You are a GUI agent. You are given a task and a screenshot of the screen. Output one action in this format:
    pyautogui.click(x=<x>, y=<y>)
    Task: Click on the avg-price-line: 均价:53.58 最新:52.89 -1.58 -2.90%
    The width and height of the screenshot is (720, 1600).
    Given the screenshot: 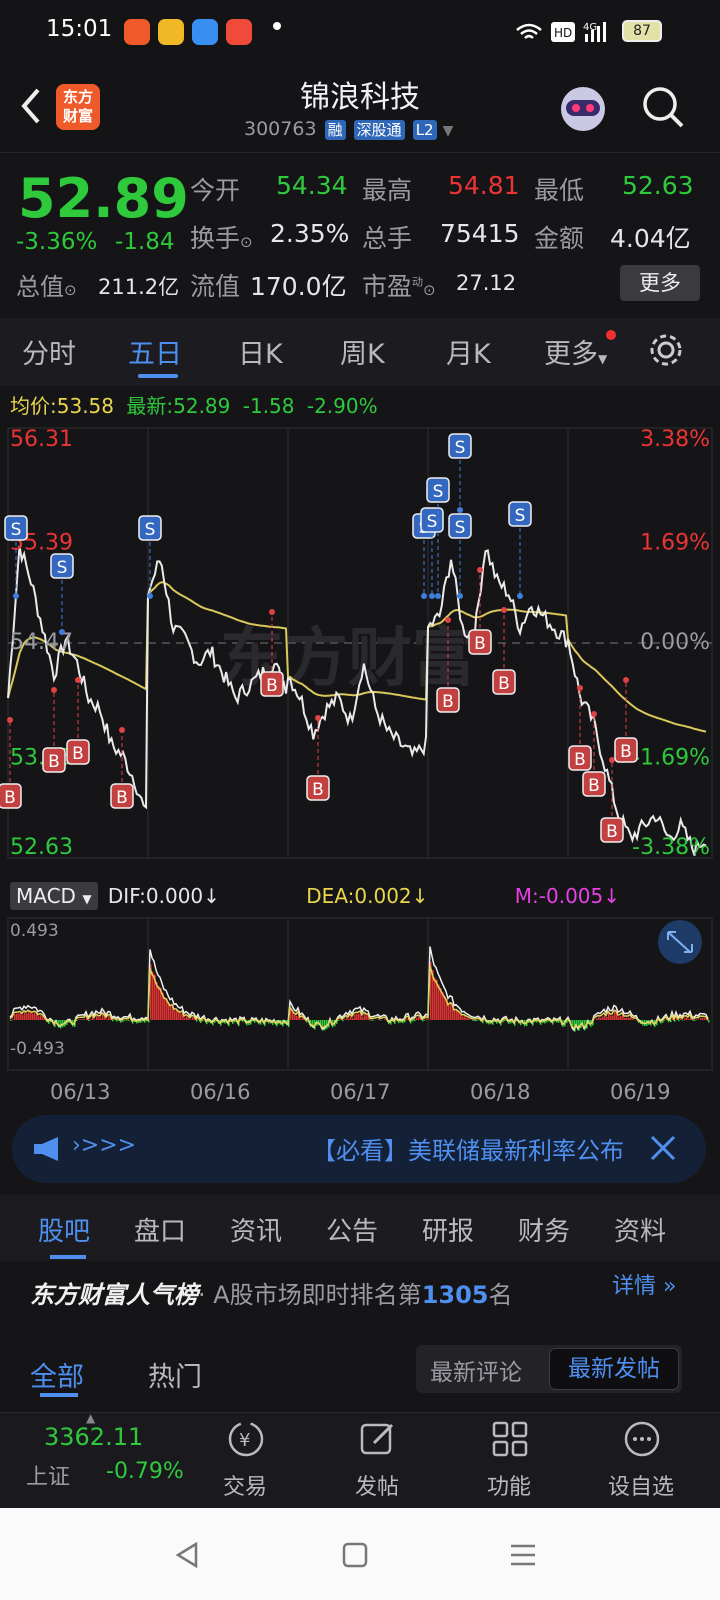 What is the action you would take?
    pyautogui.click(x=194, y=406)
    